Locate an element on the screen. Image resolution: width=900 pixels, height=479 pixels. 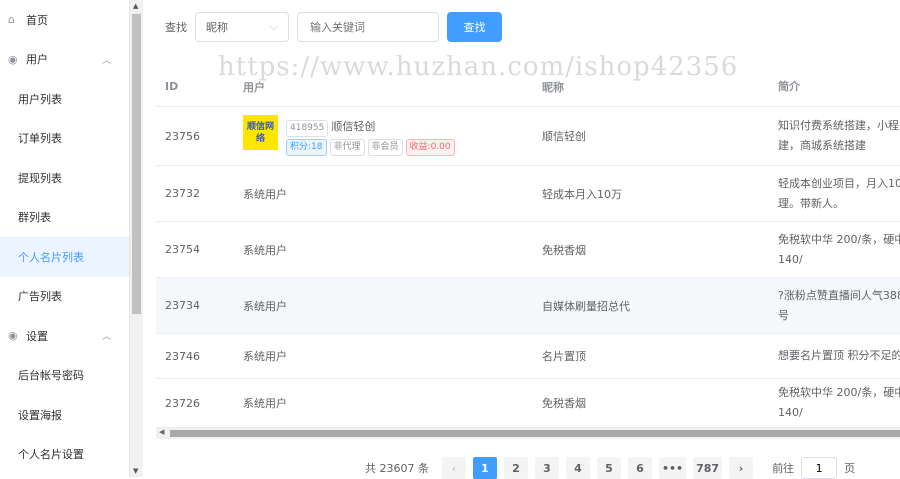
header-intro: 简介 is located at coordinates (789, 86).